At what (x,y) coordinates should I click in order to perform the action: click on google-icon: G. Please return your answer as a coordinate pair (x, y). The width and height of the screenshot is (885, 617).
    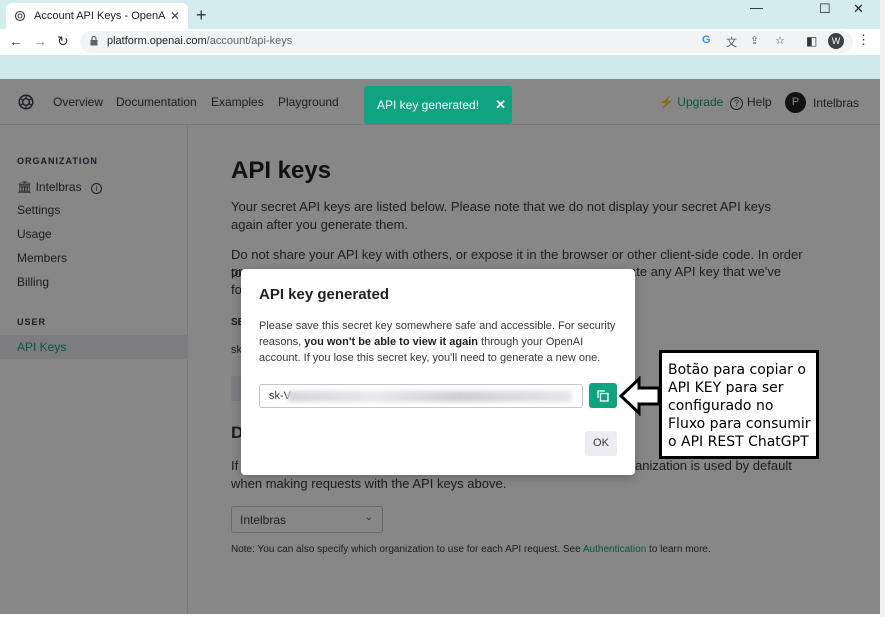
    Looking at the image, I should click on (706, 40).